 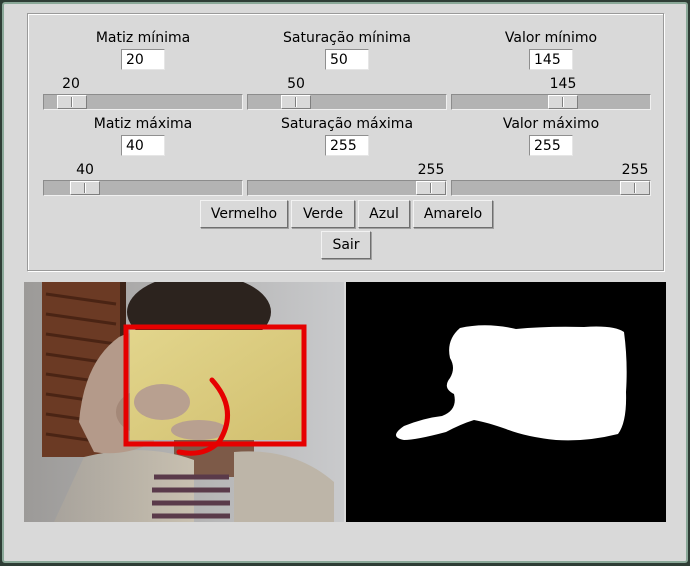 What do you see at coordinates (143, 188) in the screenshot?
I see `hue-max-slider` at bounding box center [143, 188].